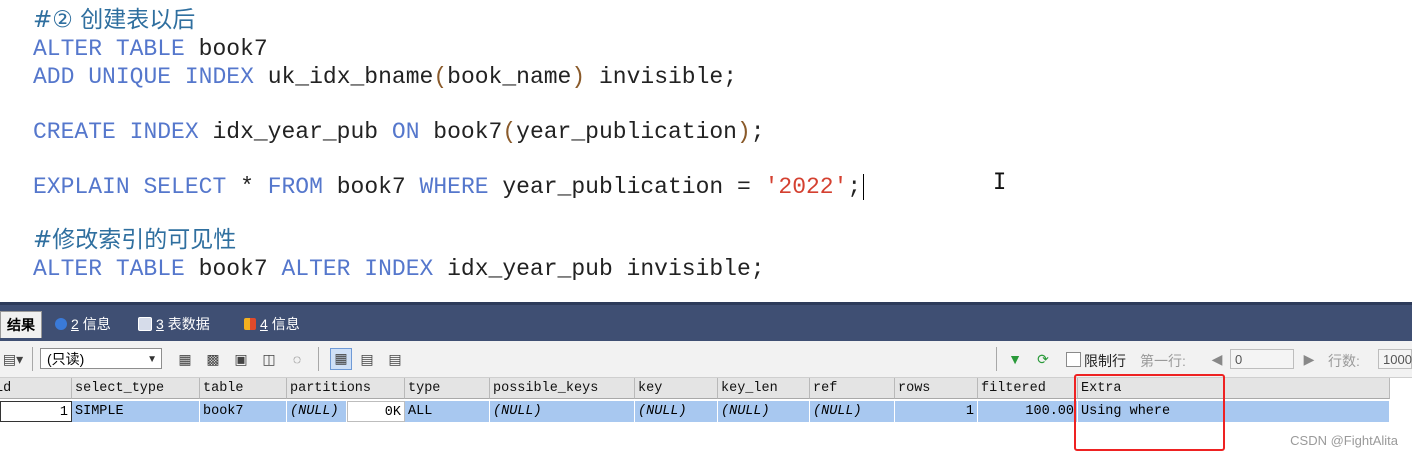 The width and height of the screenshot is (1412, 458). What do you see at coordinates (145, 324) in the screenshot?
I see `table-data-icon` at bounding box center [145, 324].